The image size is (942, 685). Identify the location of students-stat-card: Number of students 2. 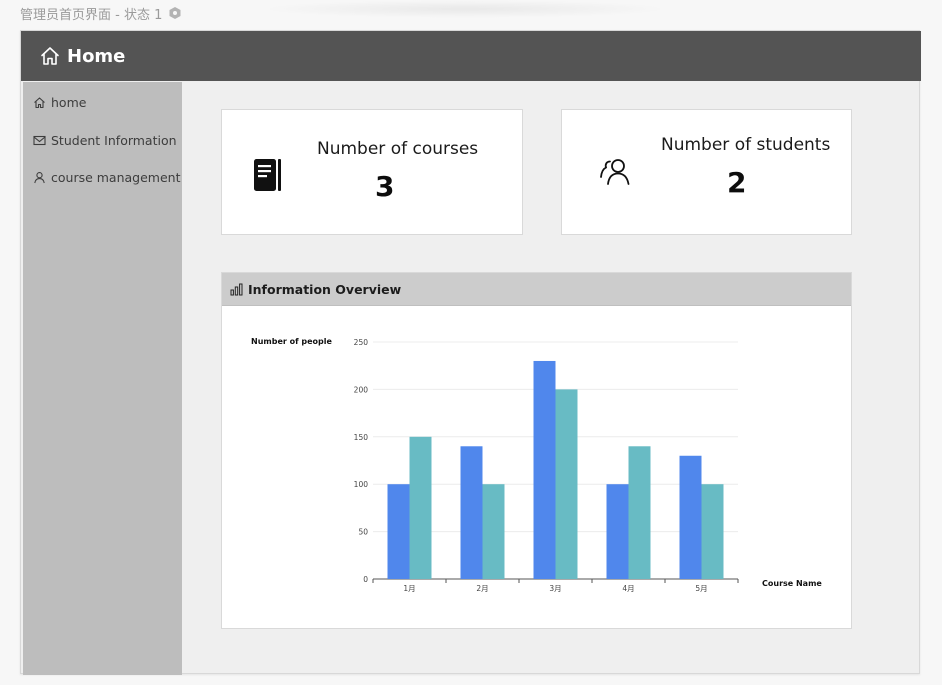
(706, 172).